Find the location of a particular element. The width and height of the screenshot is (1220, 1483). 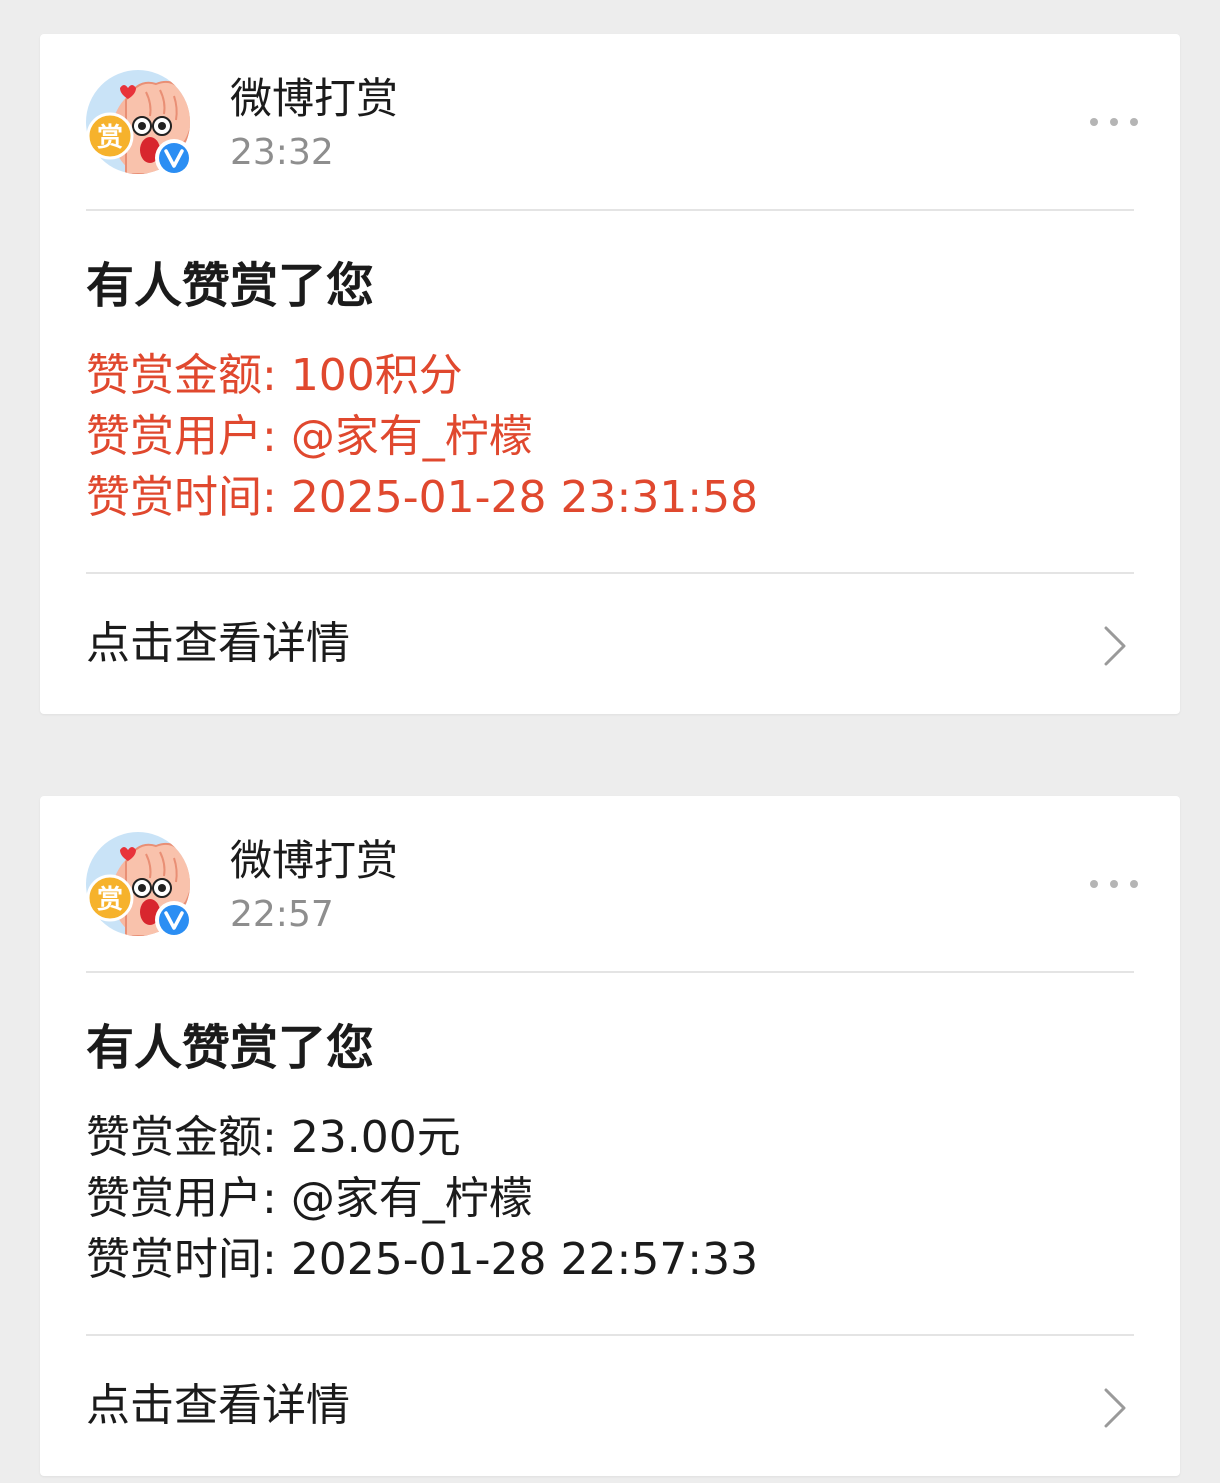

reward-amount-line: 赞赏金额: 23.00元 is located at coordinates (273, 1138).